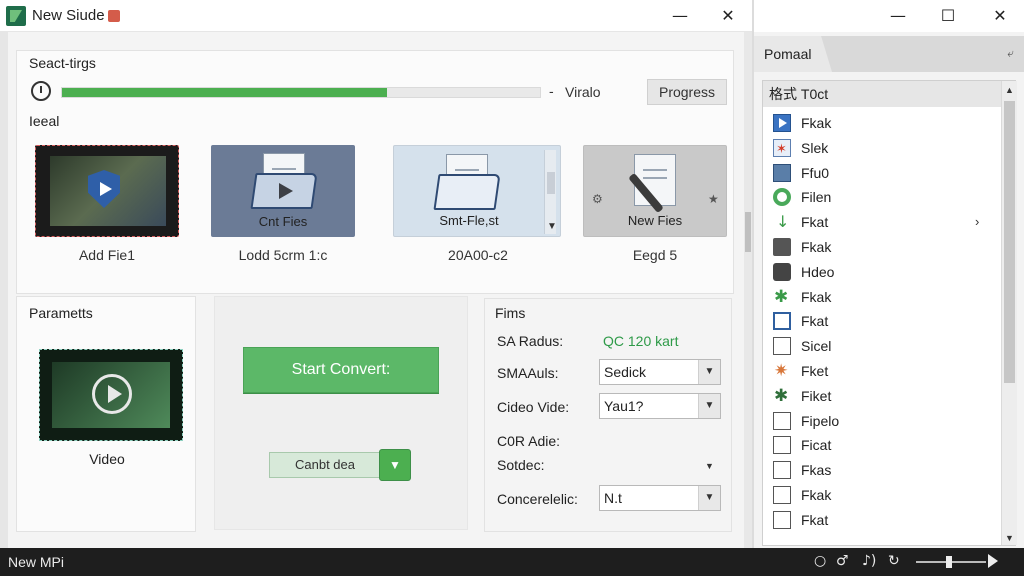  I want to click on list-item: Filen, so click(884, 197).